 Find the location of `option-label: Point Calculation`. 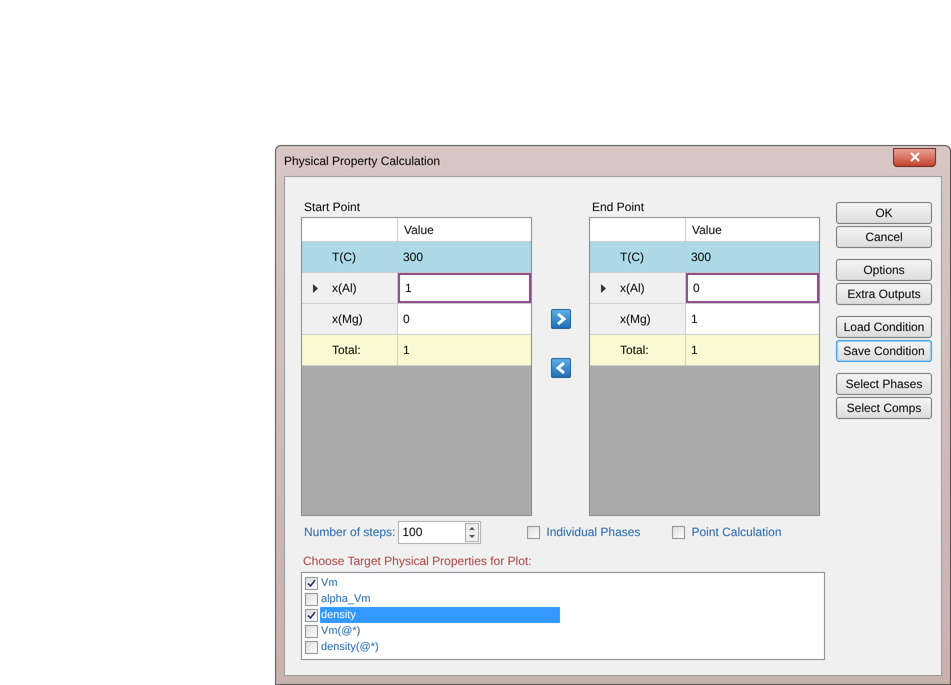

option-label: Point Calculation is located at coordinates (736, 532).